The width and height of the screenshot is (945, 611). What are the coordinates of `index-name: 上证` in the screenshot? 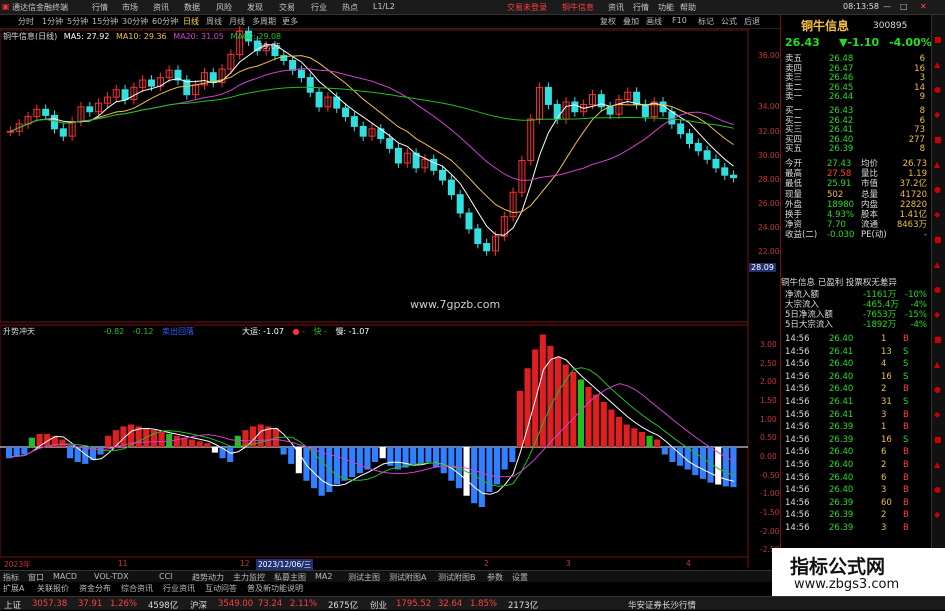 It's located at (12, 605).